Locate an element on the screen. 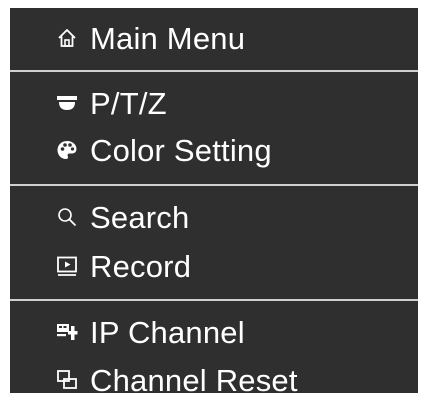 Image resolution: width=424 pixels, height=402 pixels. menu-item-label: Record is located at coordinates (141, 266).